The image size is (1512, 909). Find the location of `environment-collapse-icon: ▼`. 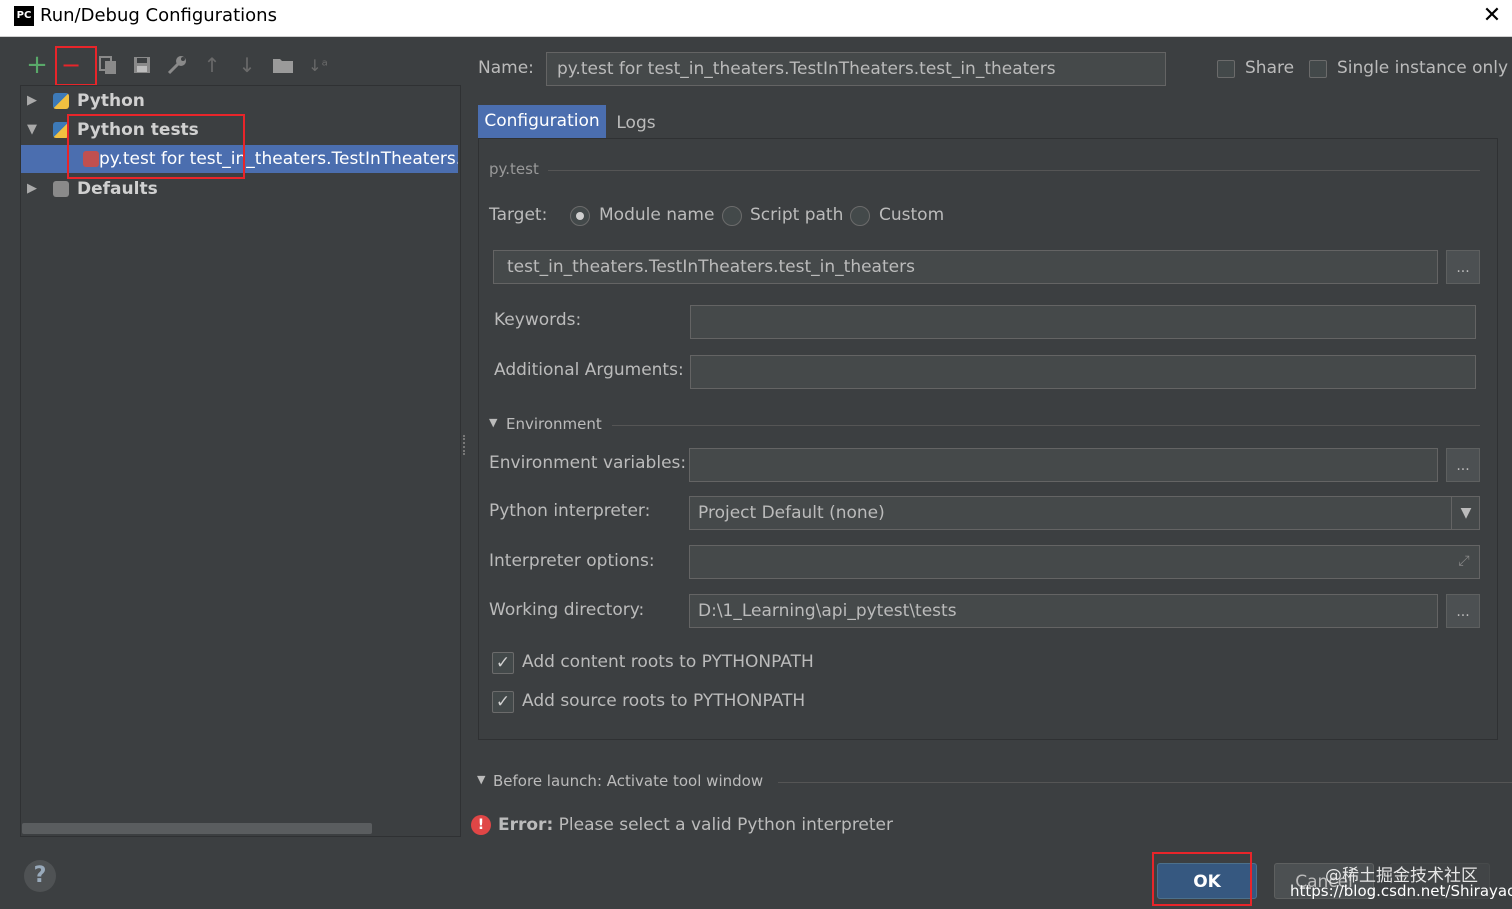

environment-collapse-icon: ▼ is located at coordinates (493, 422).